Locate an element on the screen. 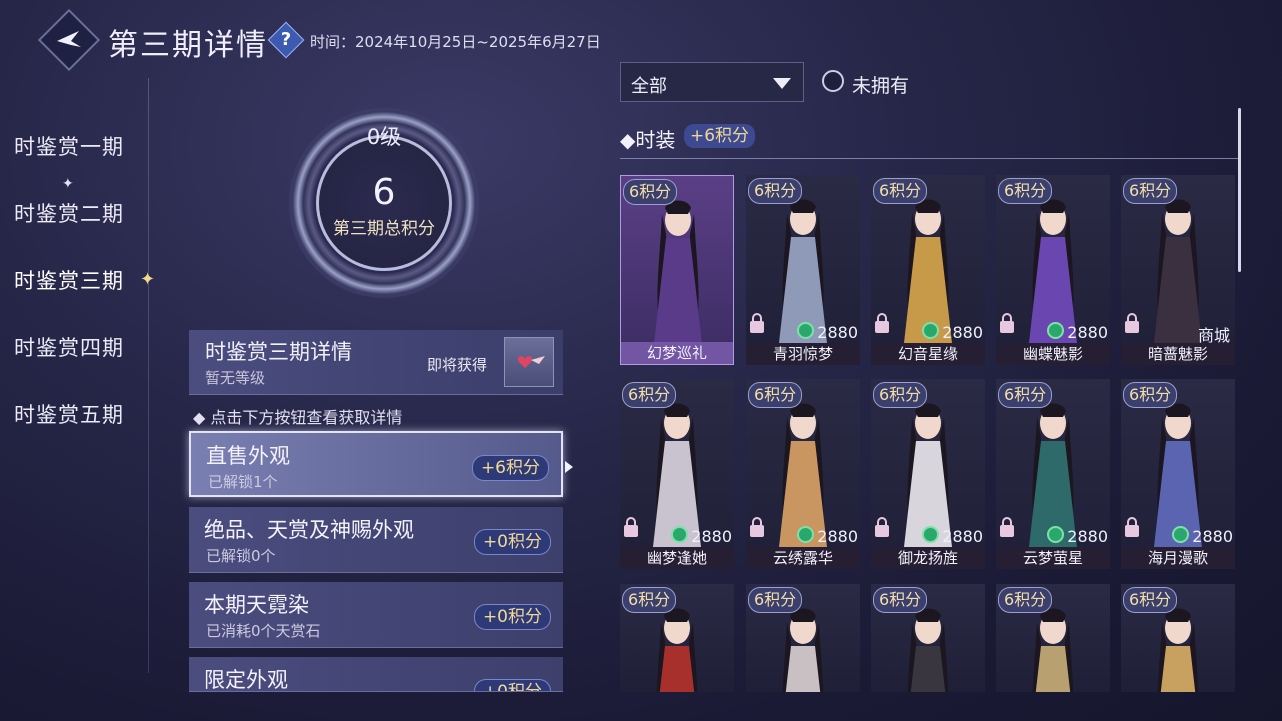 The width and height of the screenshot is (1282, 721). costume-card: 6积分 2880 幻音星缘 is located at coordinates (928, 270).